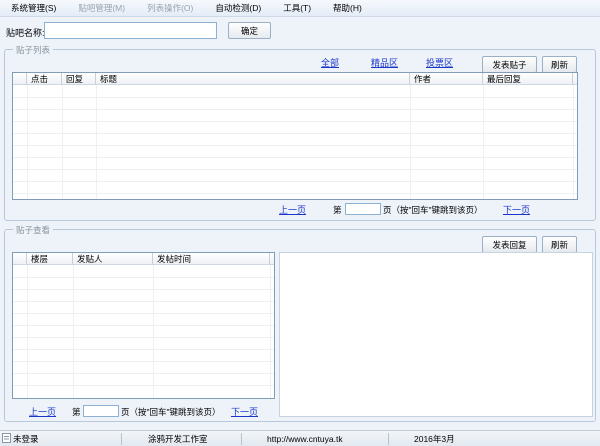 The width and height of the screenshot is (600, 446). I want to click on post-list-prev-link: 上一页, so click(292, 209).